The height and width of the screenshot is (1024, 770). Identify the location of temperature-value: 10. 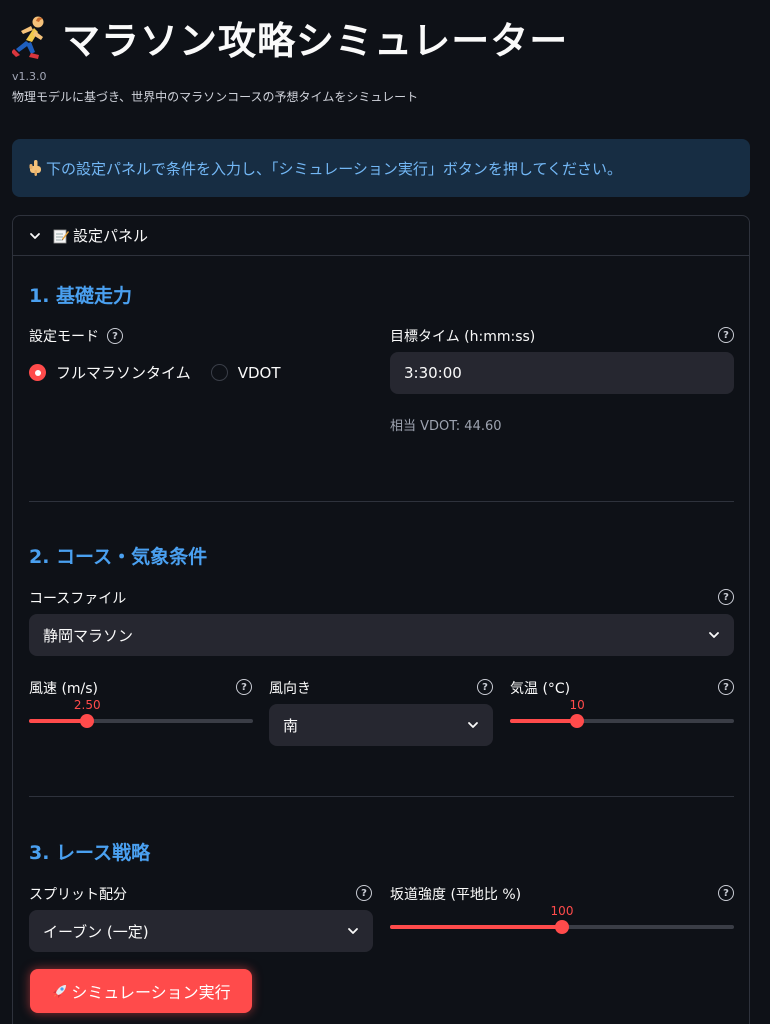
(577, 705).